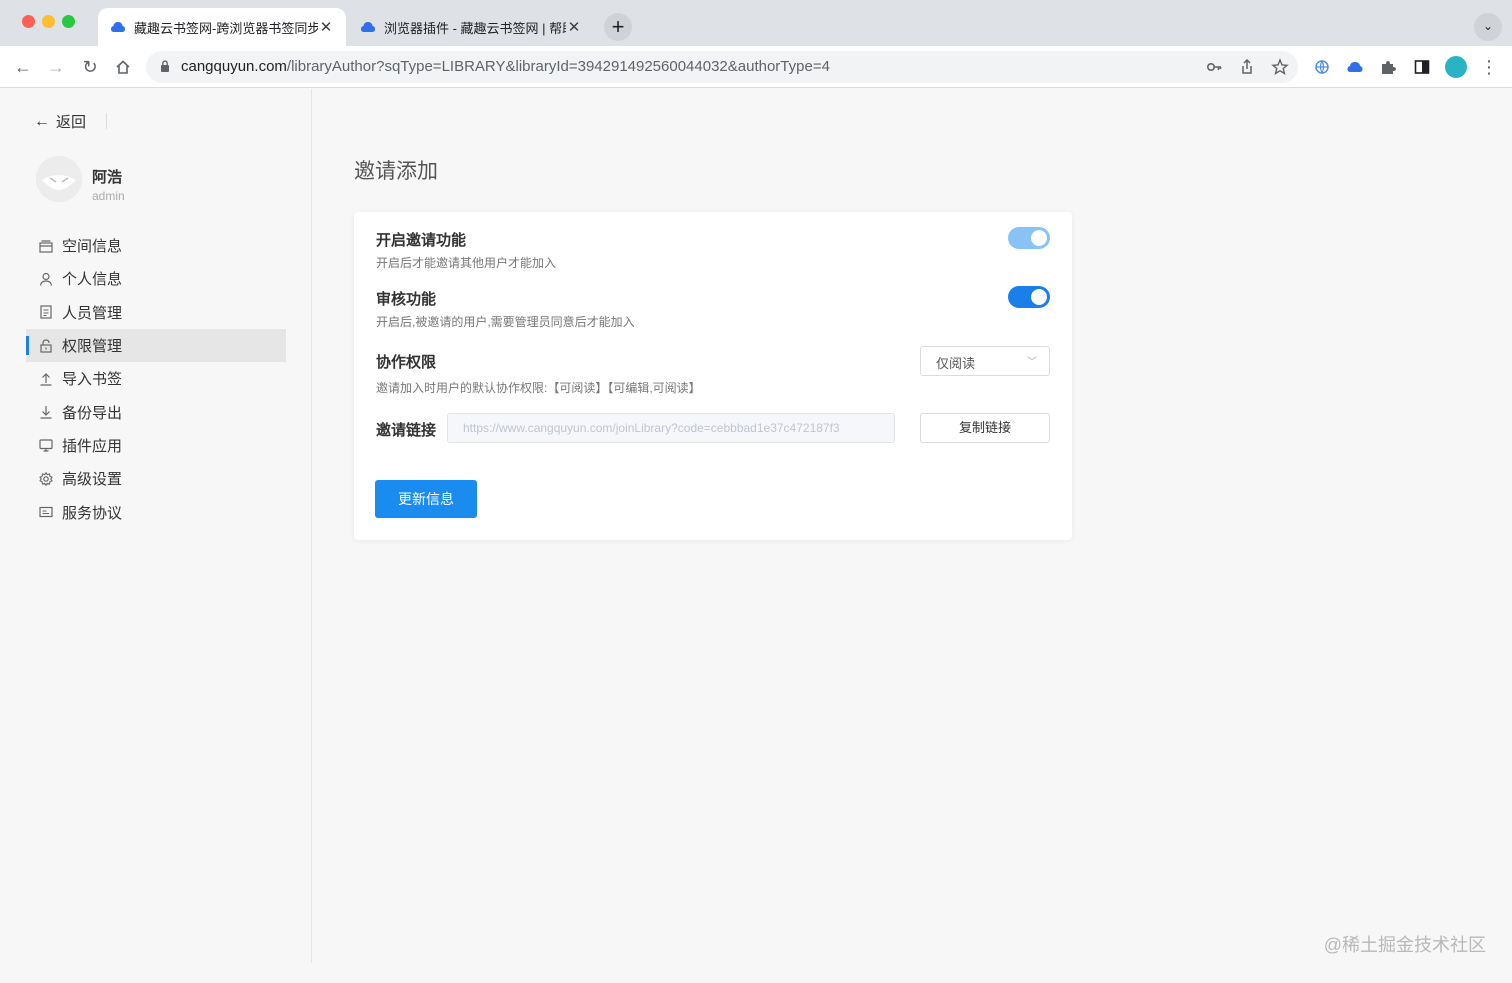 The height and width of the screenshot is (983, 1512). What do you see at coordinates (1355, 67) in the screenshot?
I see `cloud-extension-icon` at bounding box center [1355, 67].